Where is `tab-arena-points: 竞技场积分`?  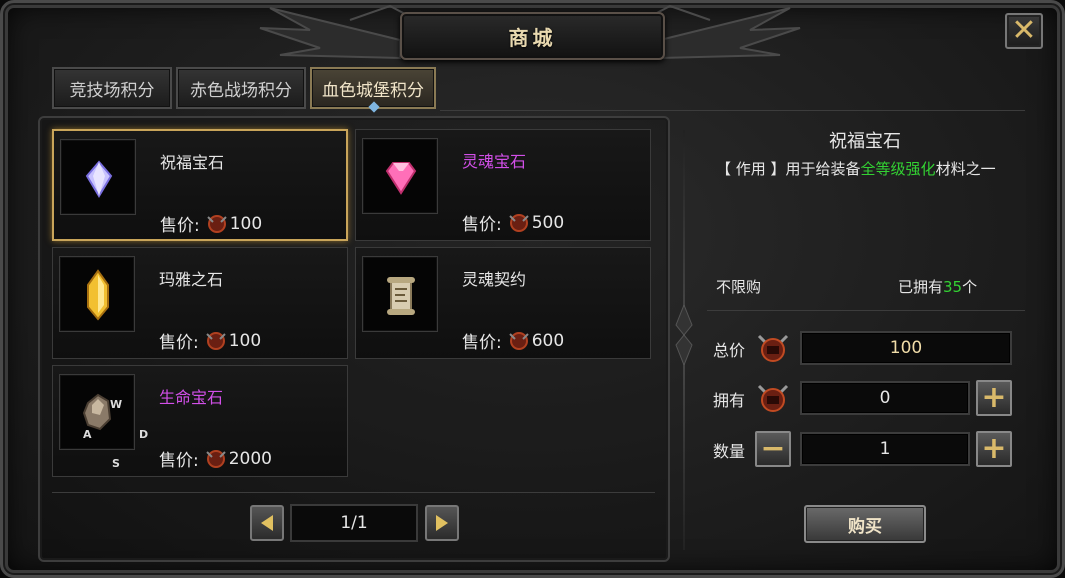 tab-arena-points: 竞技场积分 is located at coordinates (112, 88).